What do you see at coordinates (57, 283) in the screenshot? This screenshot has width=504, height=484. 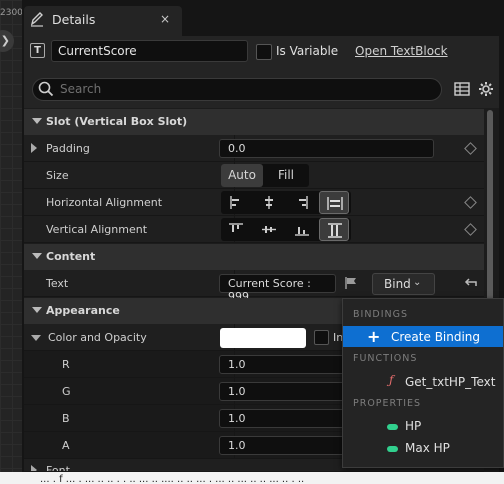 I see `text-label: Text` at bounding box center [57, 283].